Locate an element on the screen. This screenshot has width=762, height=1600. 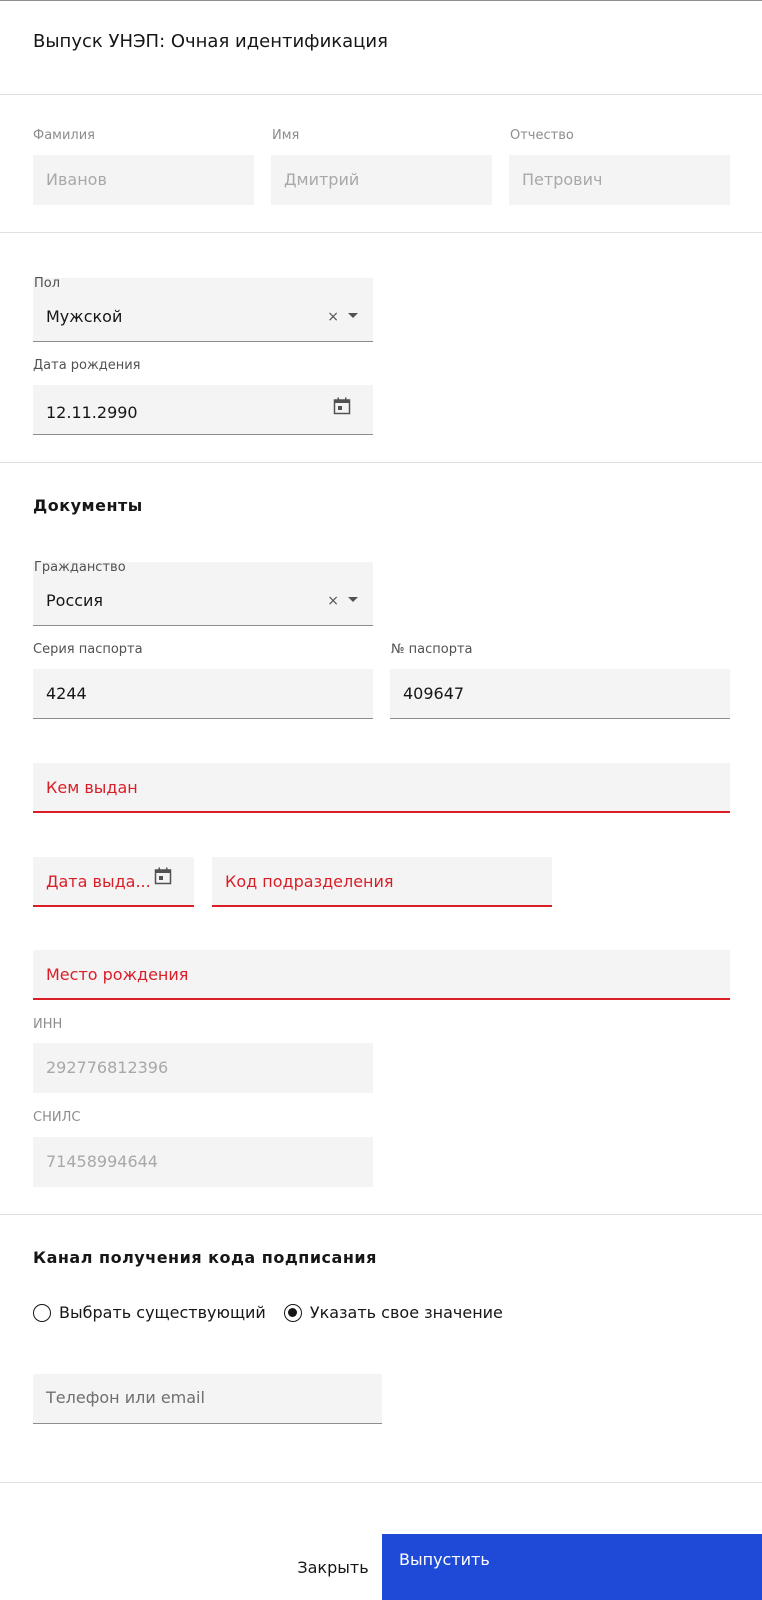
signing-channel-section-title: Канал получения кода подписания is located at coordinates (205, 1257).